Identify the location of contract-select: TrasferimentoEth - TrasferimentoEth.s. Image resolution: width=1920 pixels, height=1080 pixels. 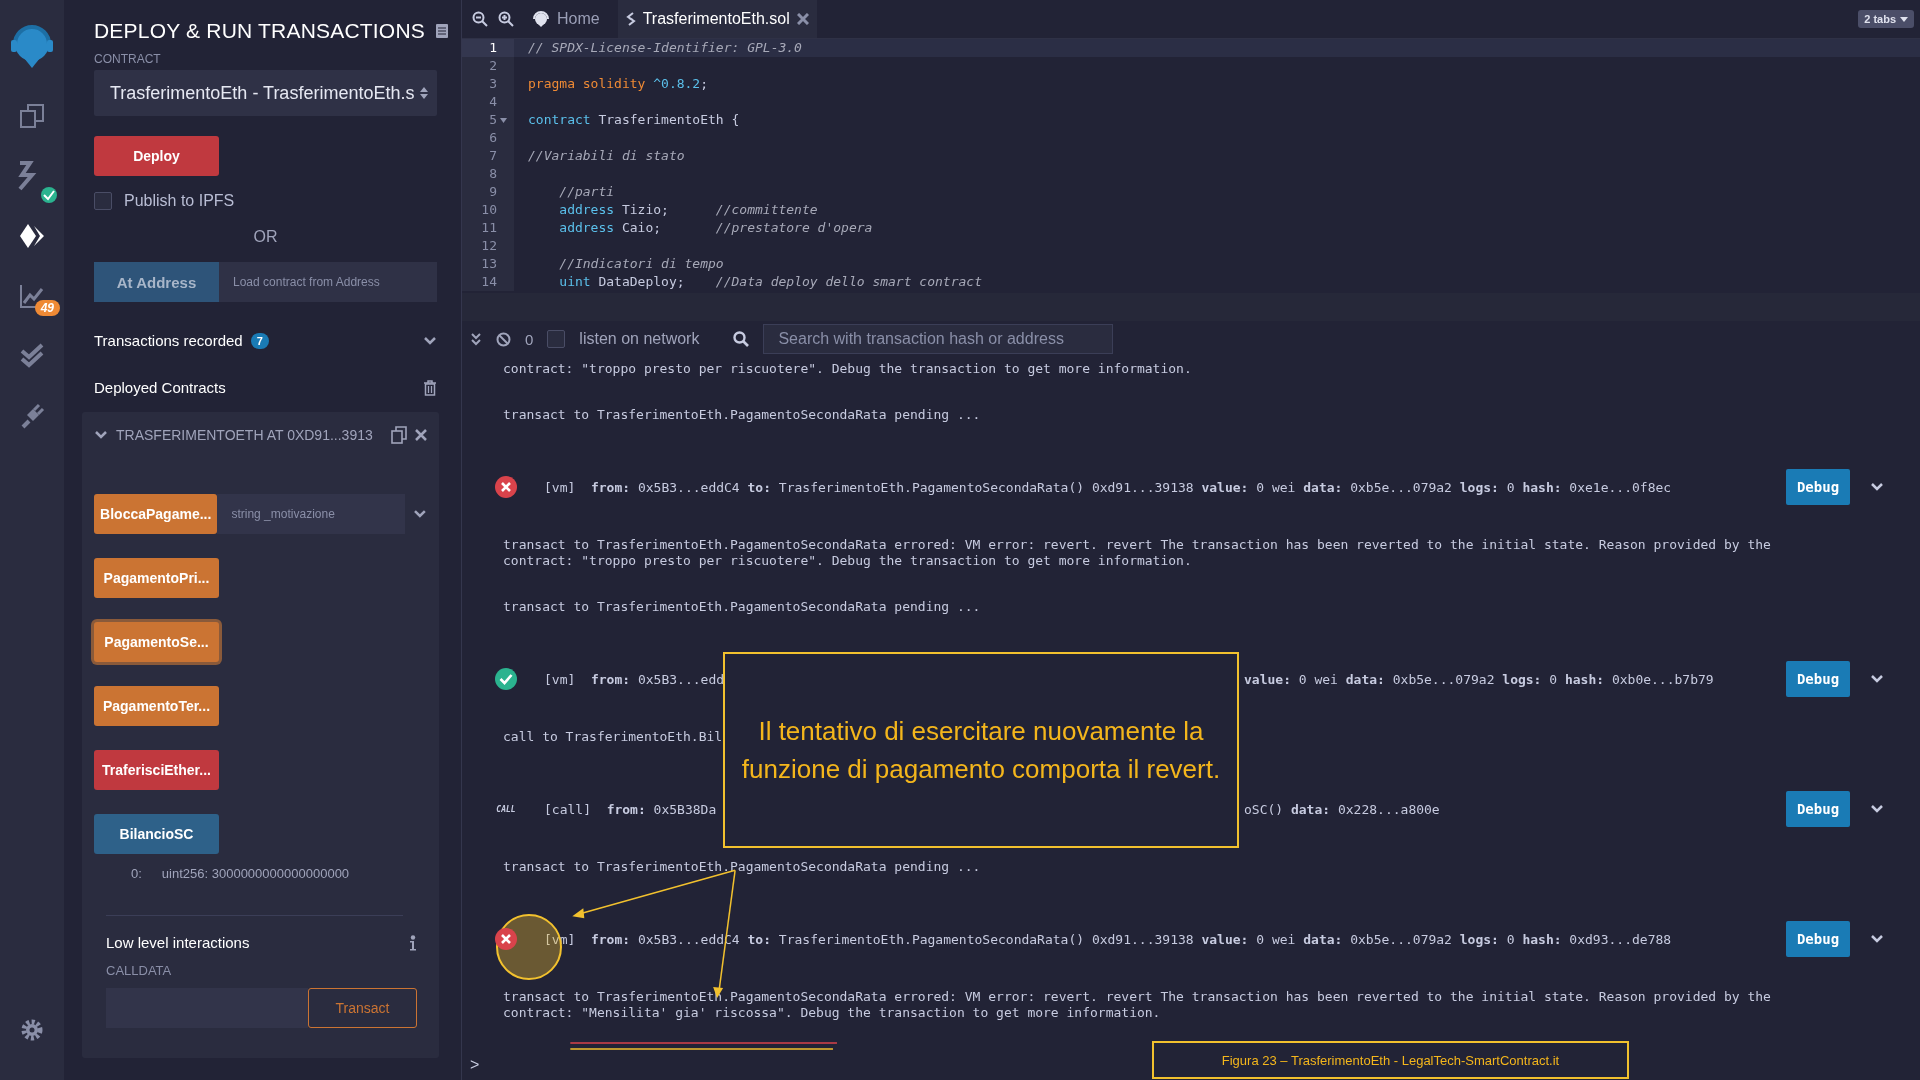
(265, 93).